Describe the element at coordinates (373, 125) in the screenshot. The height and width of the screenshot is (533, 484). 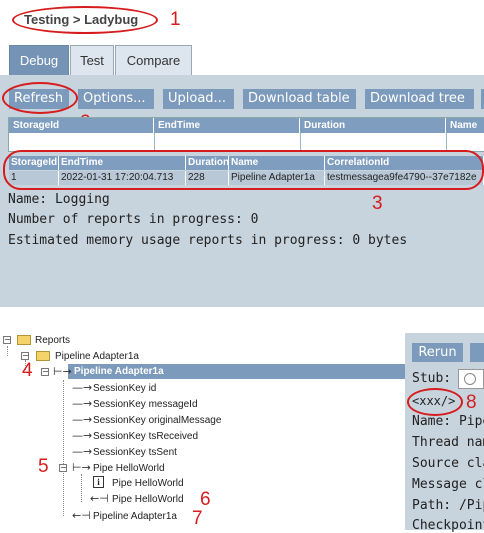
I see `storage-col-duration: Duration` at that location.